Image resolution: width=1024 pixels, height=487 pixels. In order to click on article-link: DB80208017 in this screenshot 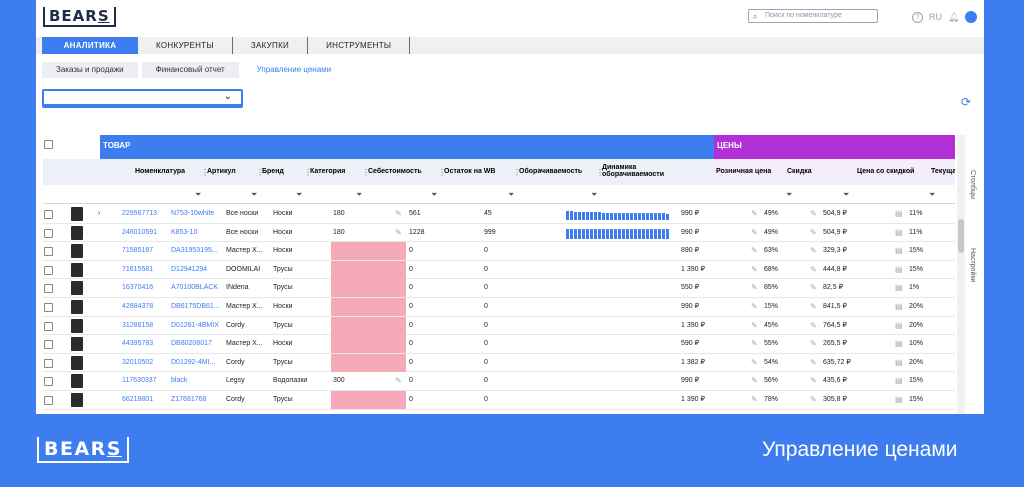, I will do `click(196, 344)`.